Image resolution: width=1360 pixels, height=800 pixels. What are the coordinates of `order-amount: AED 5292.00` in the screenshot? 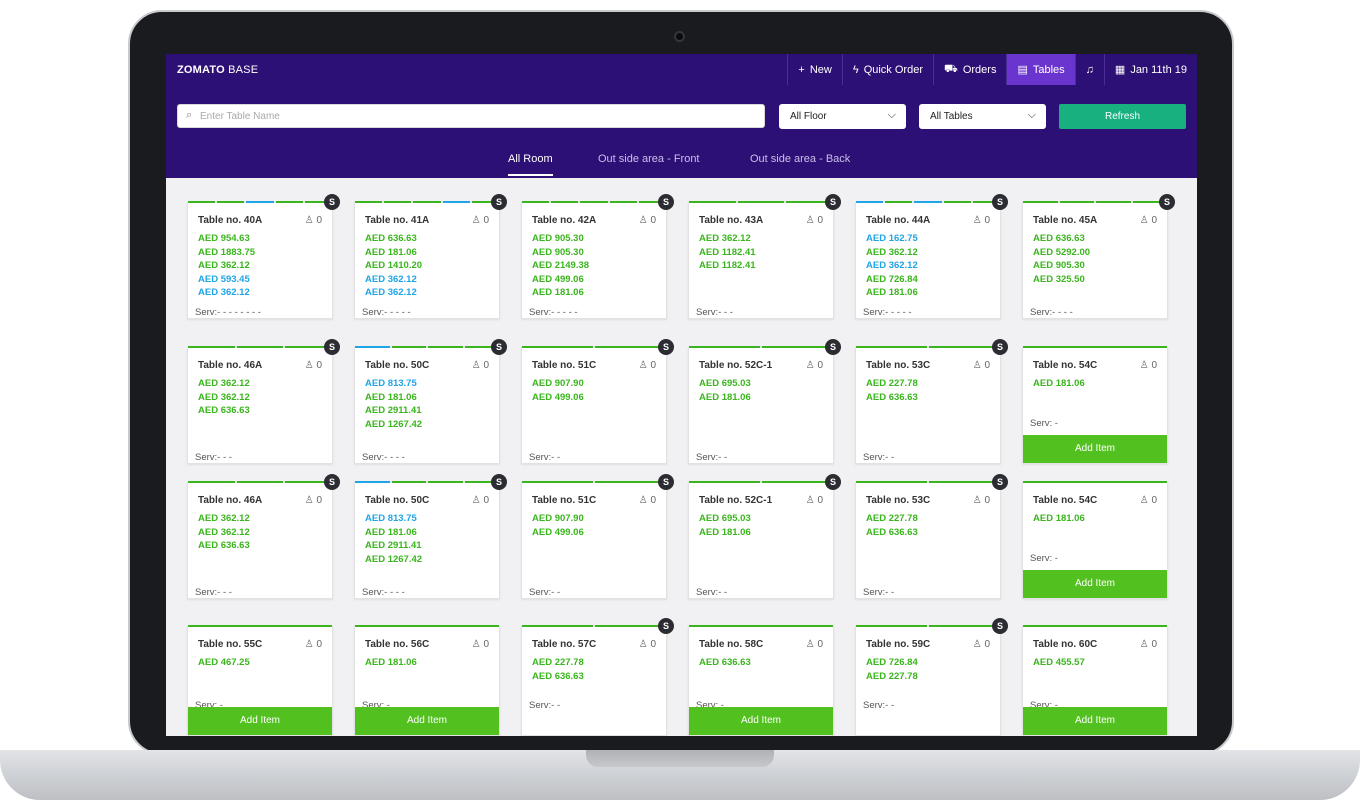 It's located at (1061, 253).